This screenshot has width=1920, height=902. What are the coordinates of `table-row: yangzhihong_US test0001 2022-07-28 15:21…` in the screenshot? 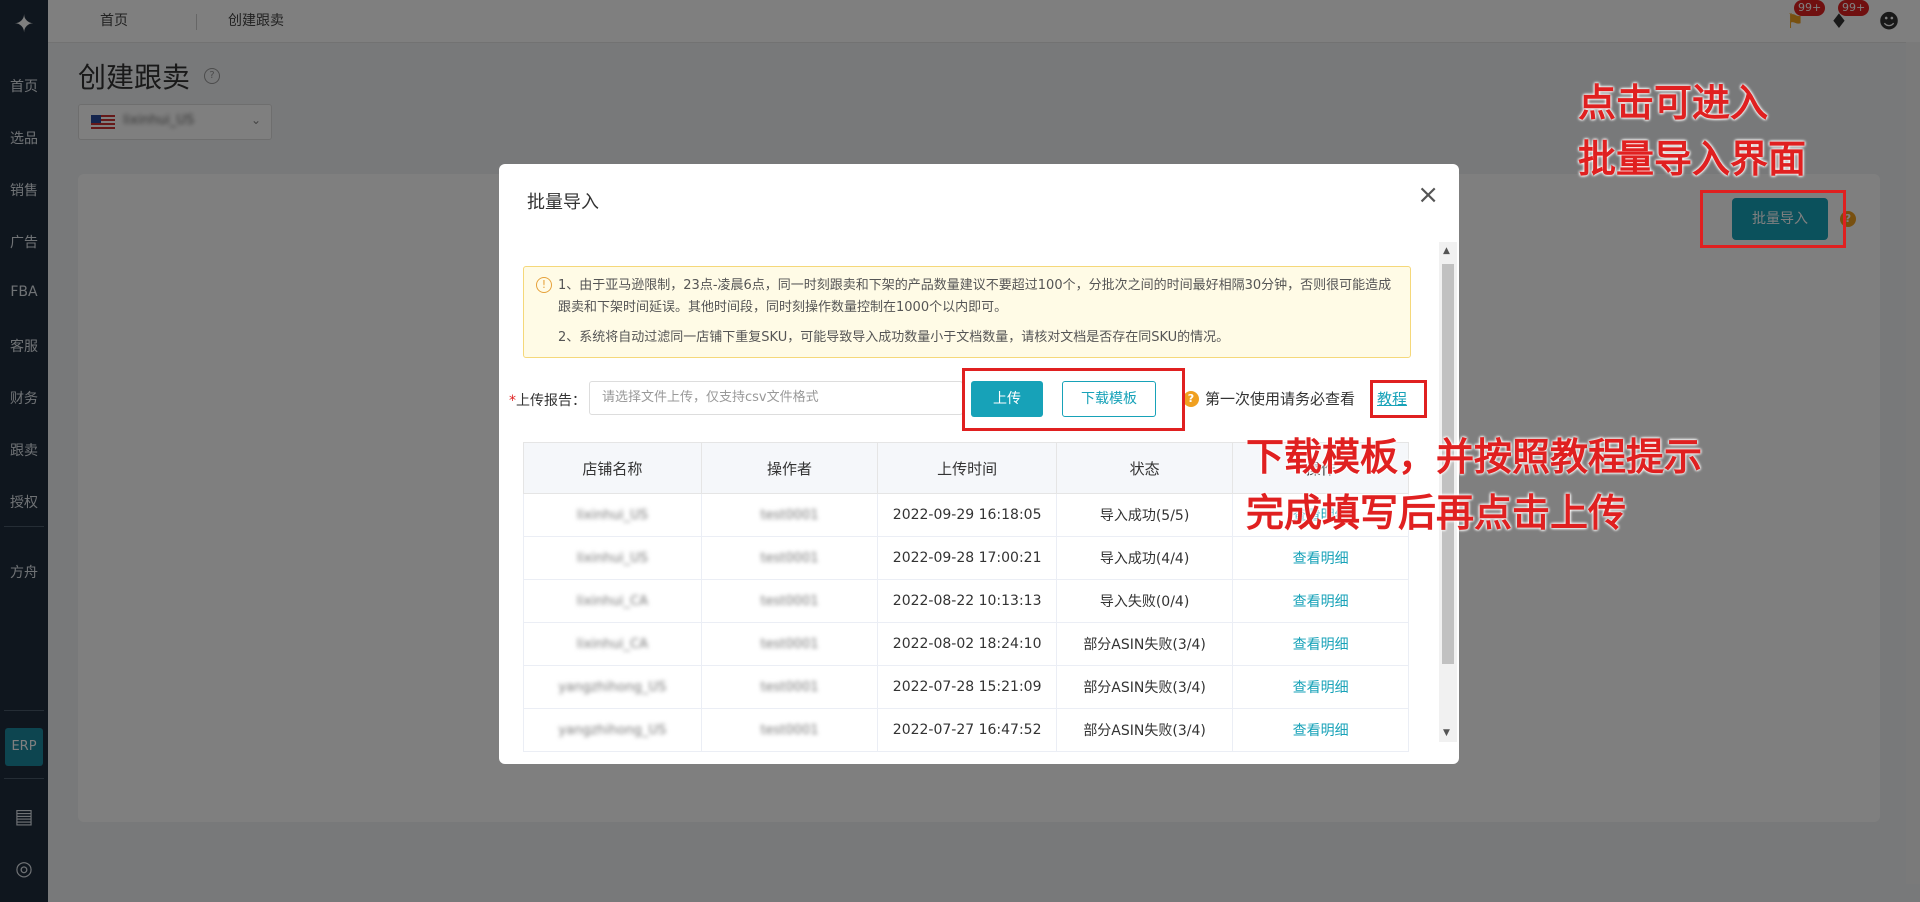 It's located at (966, 687).